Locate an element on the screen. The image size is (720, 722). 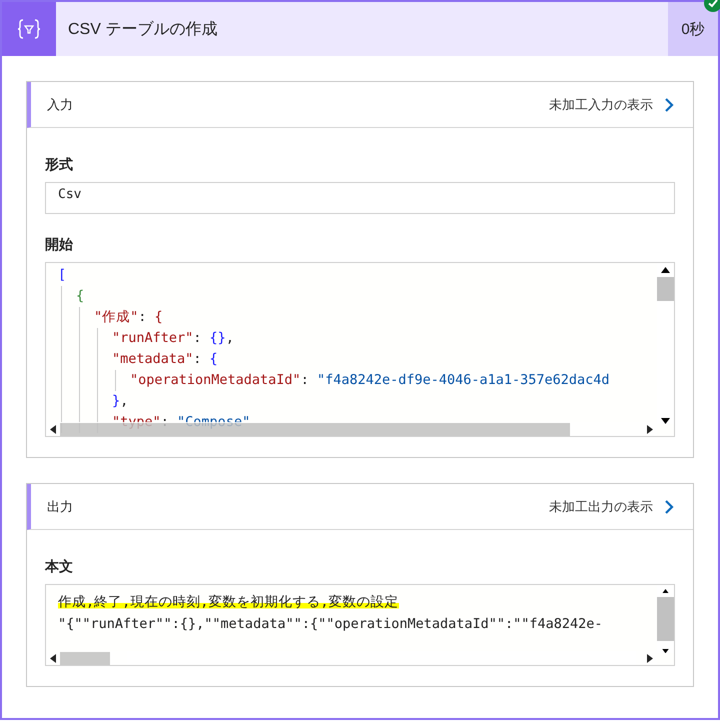
text-field: Csv is located at coordinates (360, 198).